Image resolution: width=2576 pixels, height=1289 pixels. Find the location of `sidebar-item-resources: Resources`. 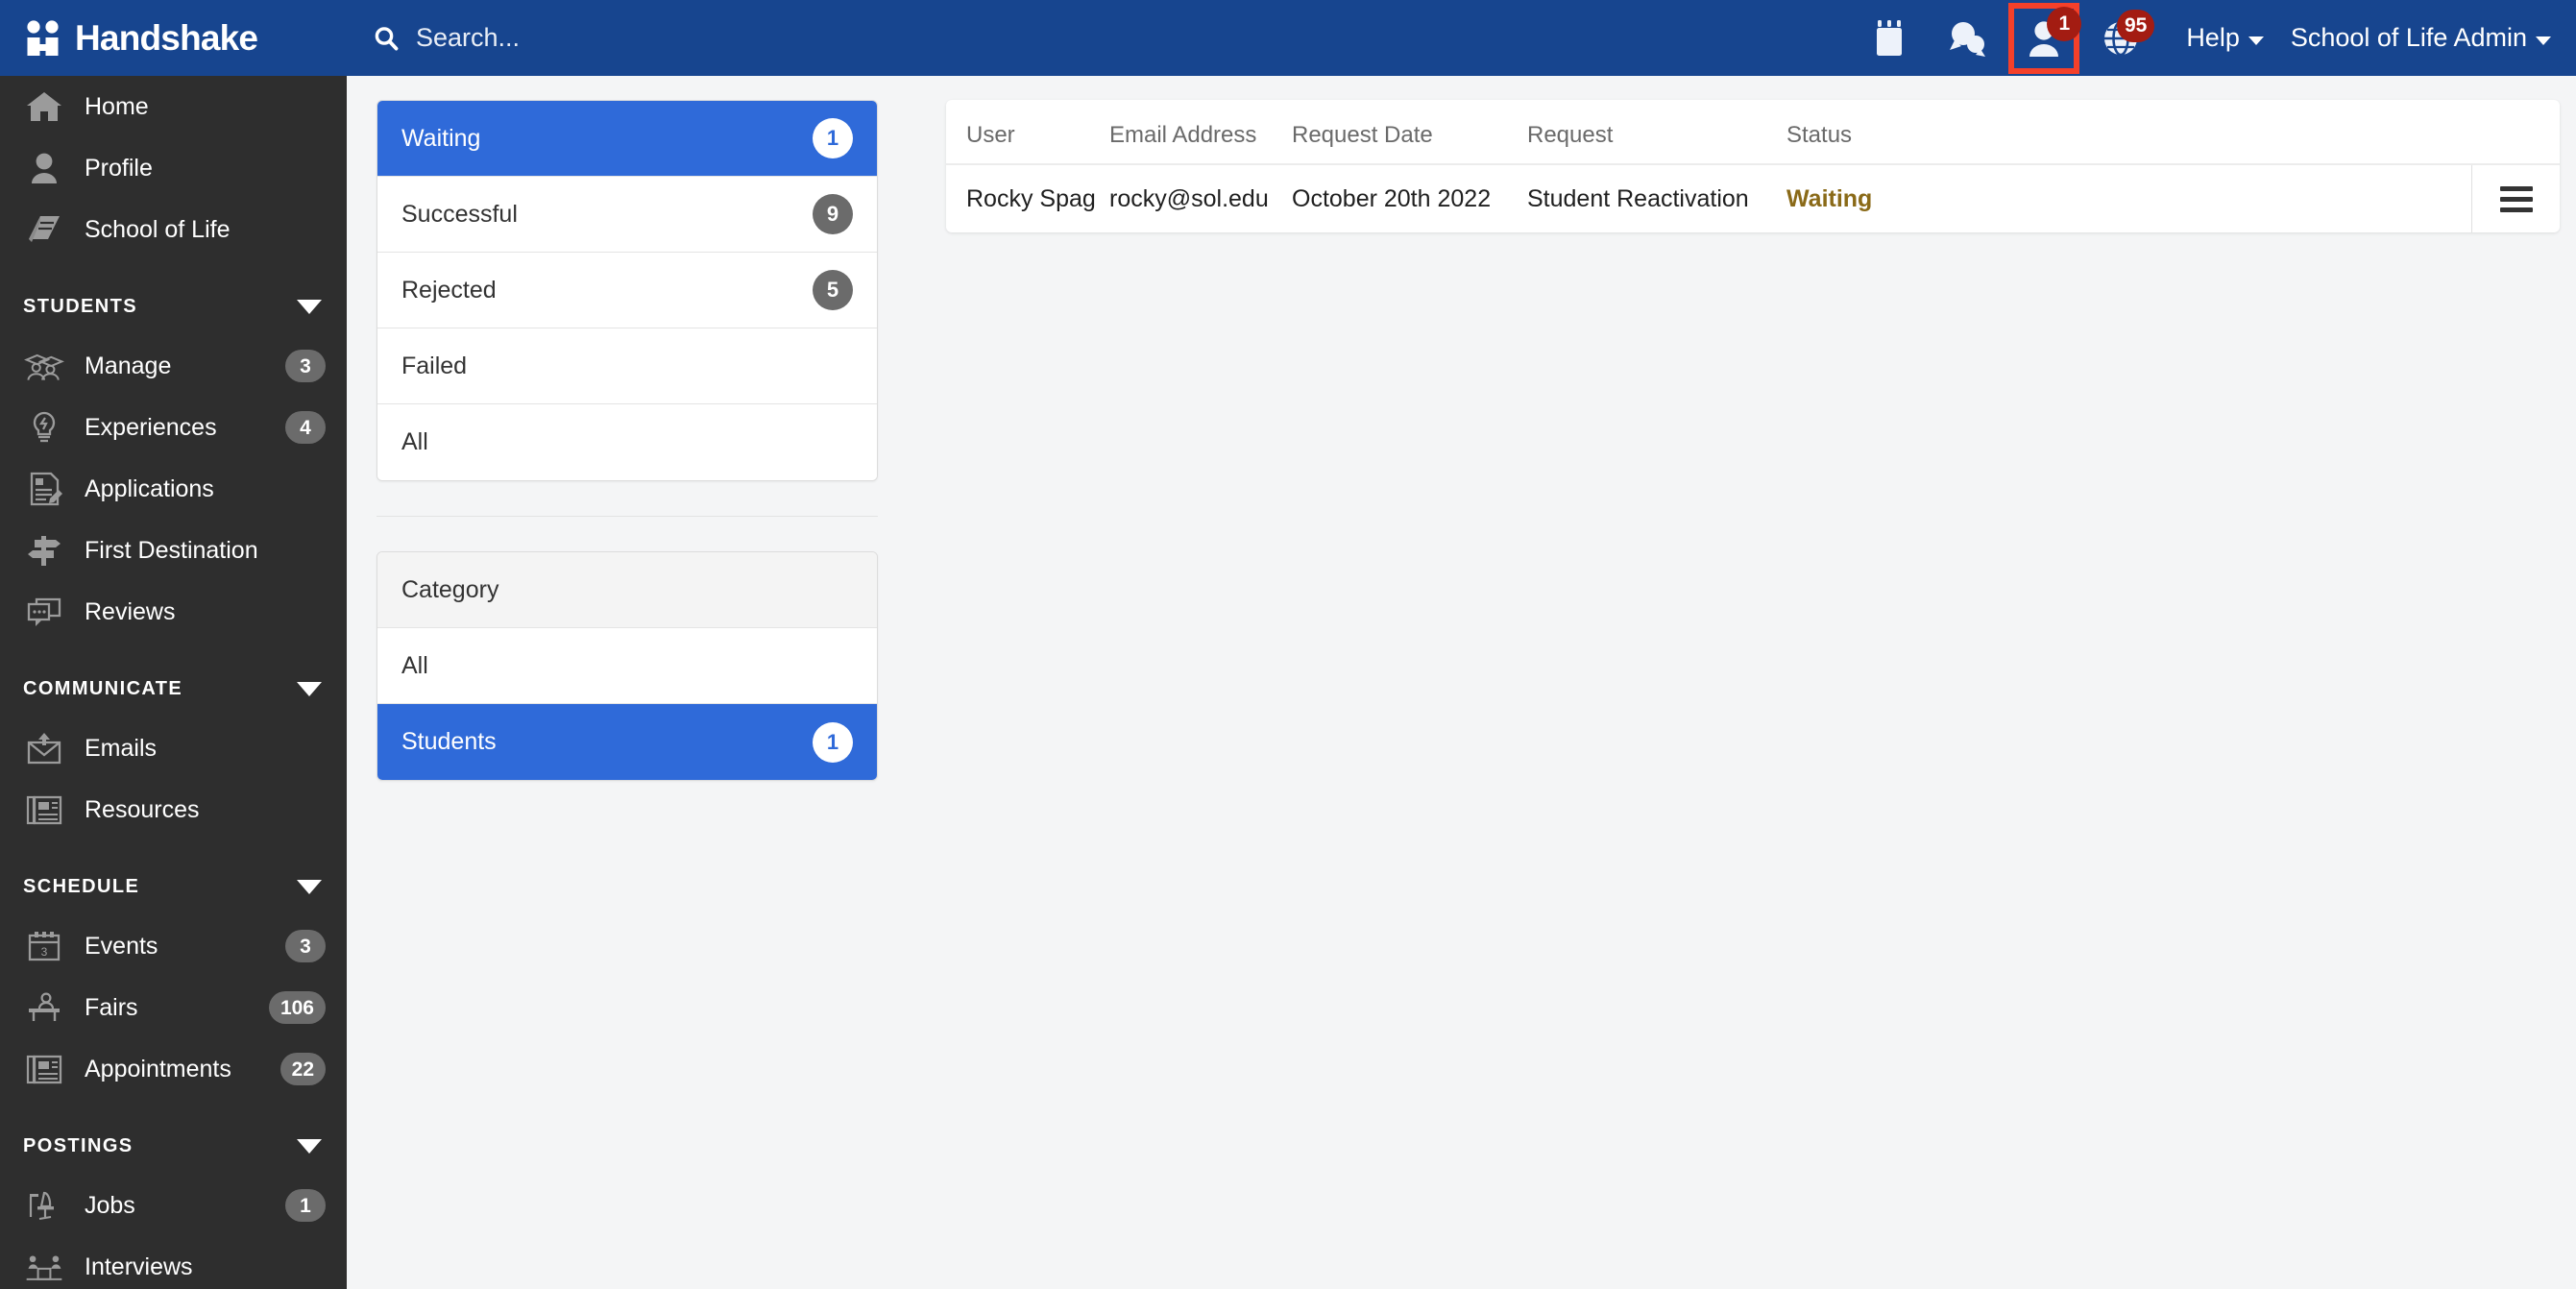

sidebar-item-resources: Resources is located at coordinates (173, 809).